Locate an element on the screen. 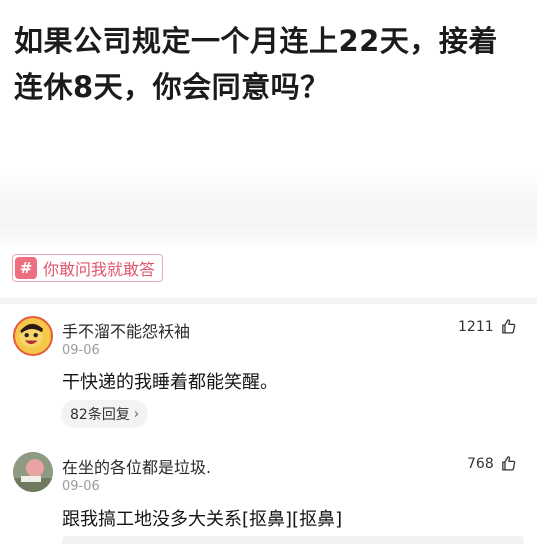  like-button: 768 is located at coordinates (492, 463).